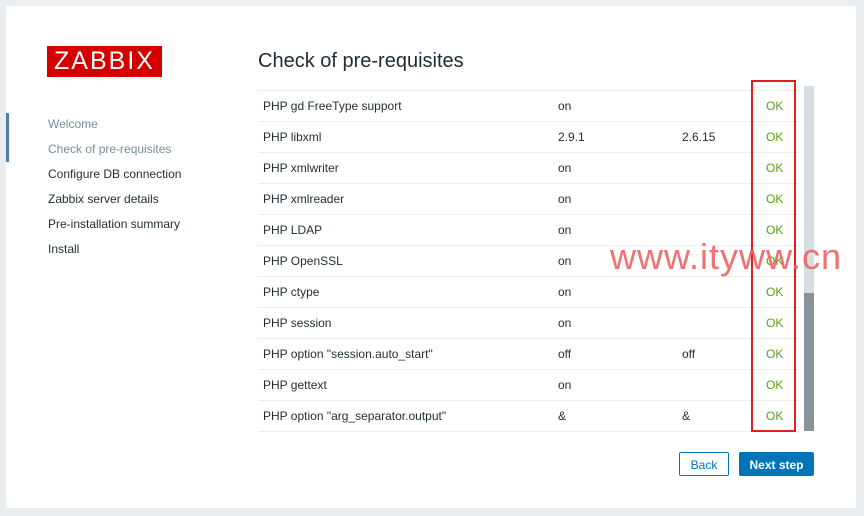 The height and width of the screenshot is (516, 864). What do you see at coordinates (303, 261) in the screenshot?
I see `requirement-name: PHP OpenSSL` at bounding box center [303, 261].